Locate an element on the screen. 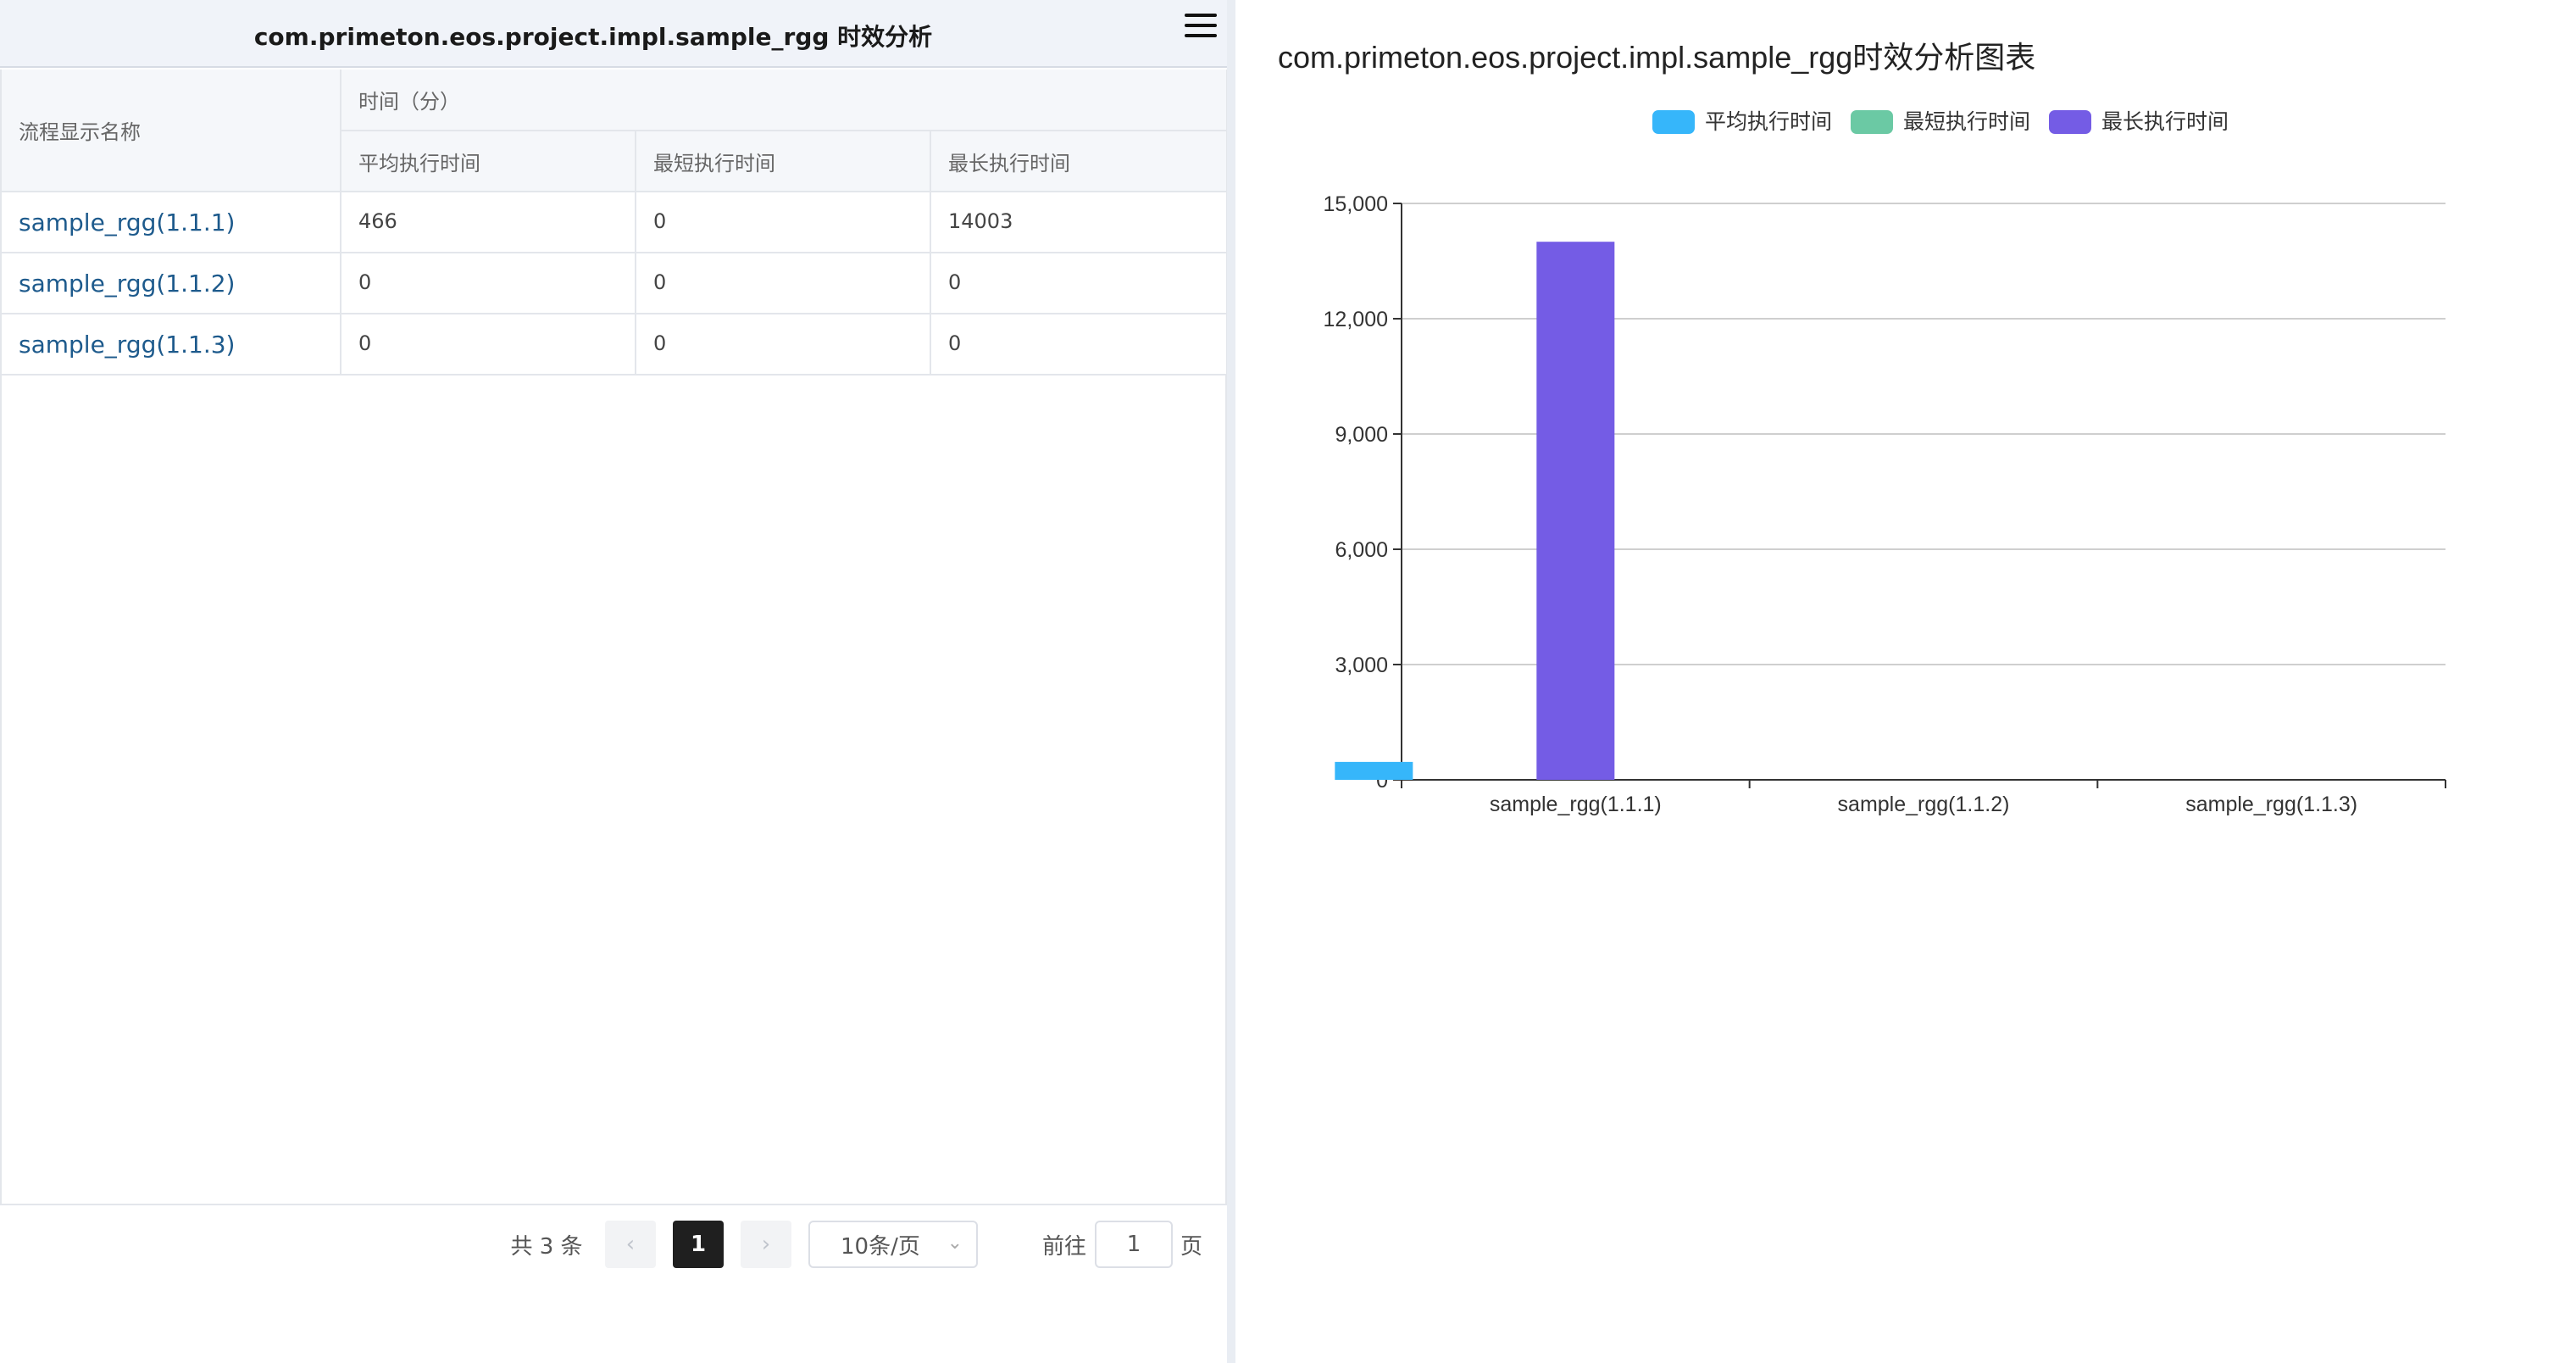 The image size is (2576, 1363). process-link: sample_rgg(1.1.2) is located at coordinates (127, 284).